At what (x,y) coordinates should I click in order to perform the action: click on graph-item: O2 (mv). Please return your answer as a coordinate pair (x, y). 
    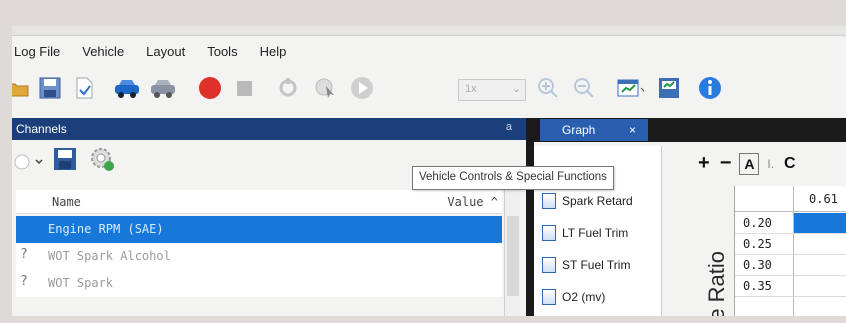
    Looking at the image, I should click on (573, 297).